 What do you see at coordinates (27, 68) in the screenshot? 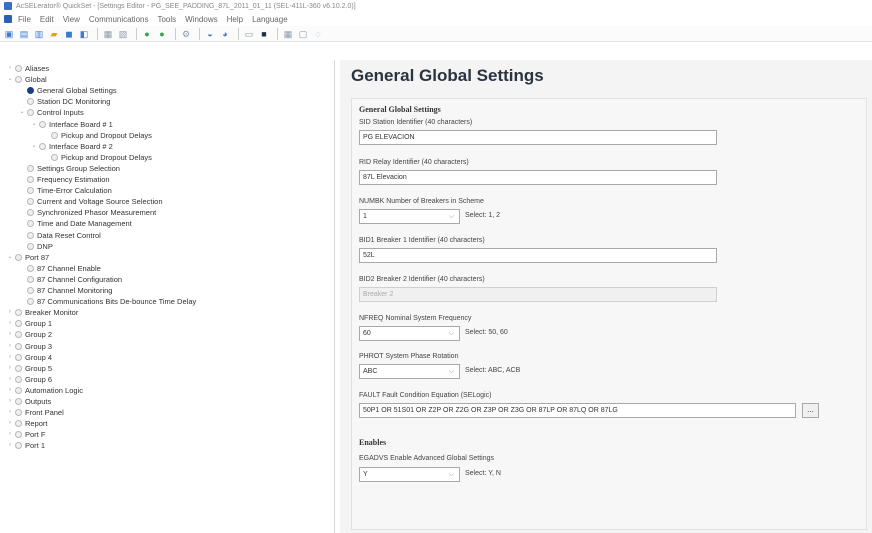
I see `tree-item: › Aliases` at bounding box center [27, 68].